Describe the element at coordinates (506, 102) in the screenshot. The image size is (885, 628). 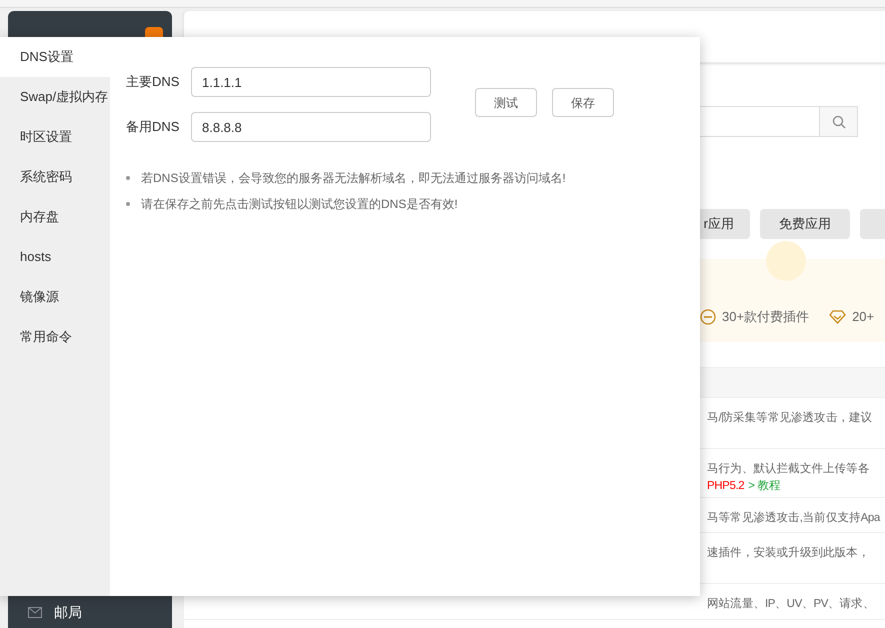
I see `action-button: 测试` at that location.